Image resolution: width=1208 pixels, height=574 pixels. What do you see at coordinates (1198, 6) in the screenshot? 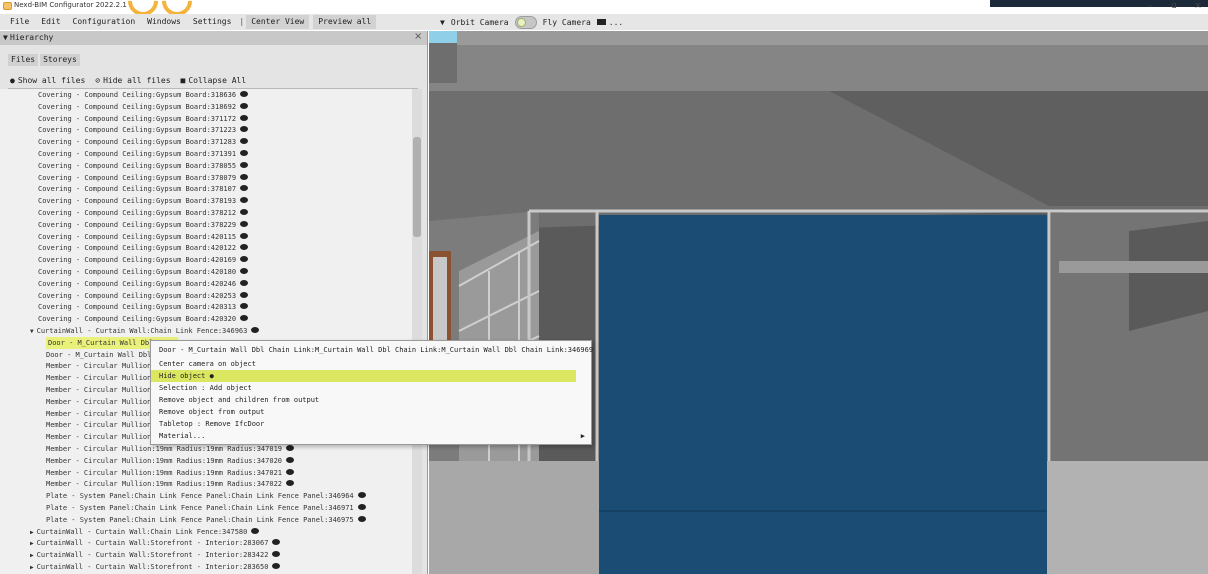
I see `close-button: ×` at bounding box center [1198, 6].